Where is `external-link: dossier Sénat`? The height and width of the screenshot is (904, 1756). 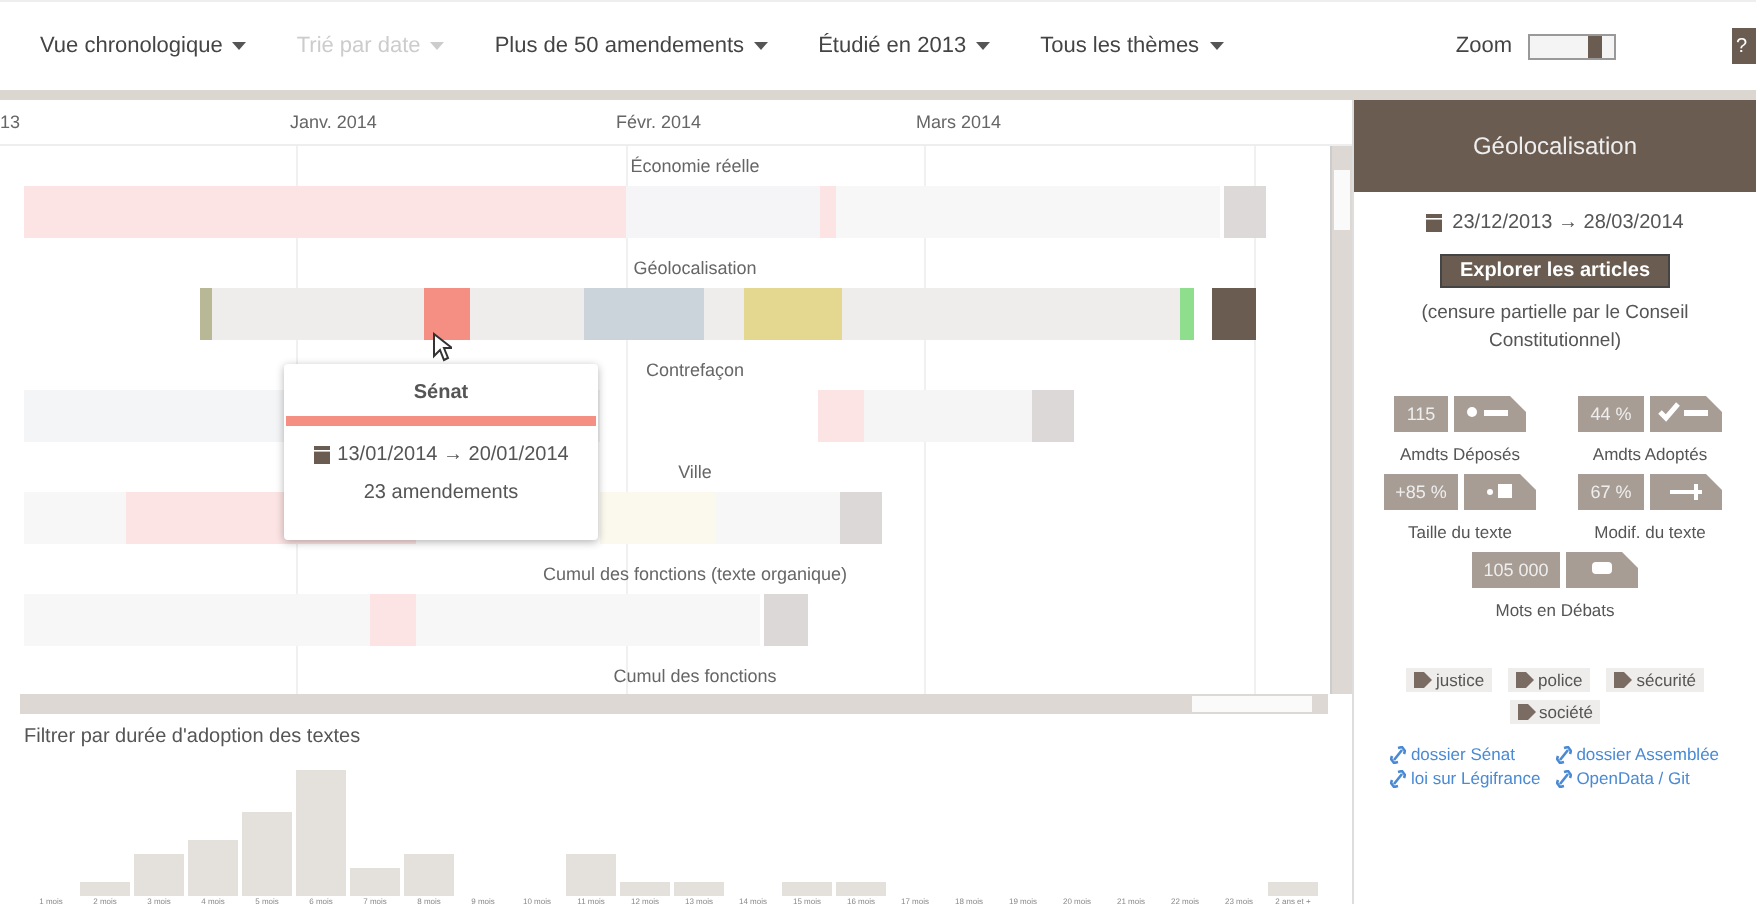 external-link: dossier Sénat is located at coordinates (1465, 754).